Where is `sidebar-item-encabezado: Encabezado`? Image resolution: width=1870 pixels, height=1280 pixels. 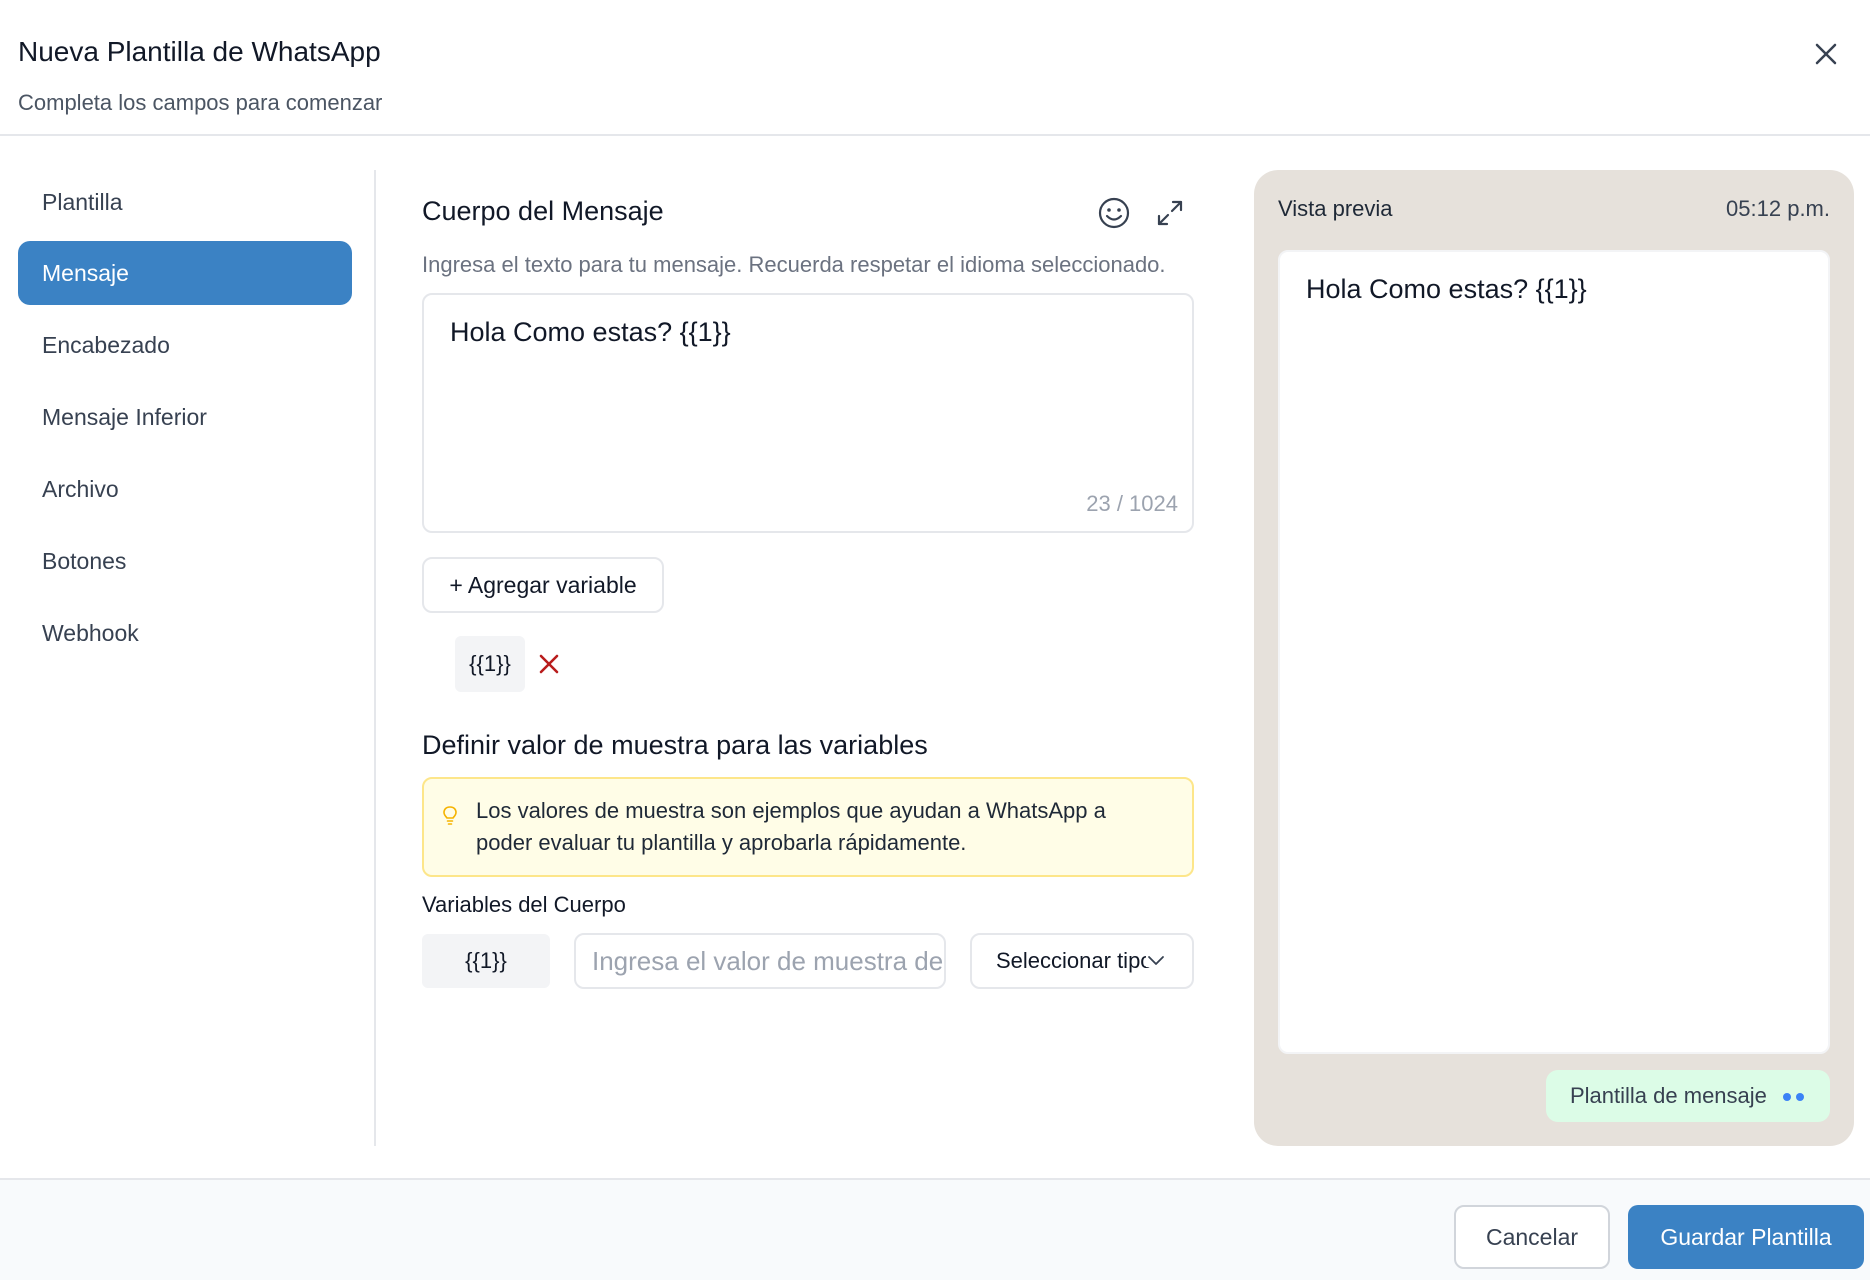
sidebar-item-encabezado: Encabezado is located at coordinates (185, 345).